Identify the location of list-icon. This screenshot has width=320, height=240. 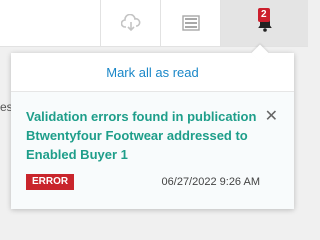
(190, 23).